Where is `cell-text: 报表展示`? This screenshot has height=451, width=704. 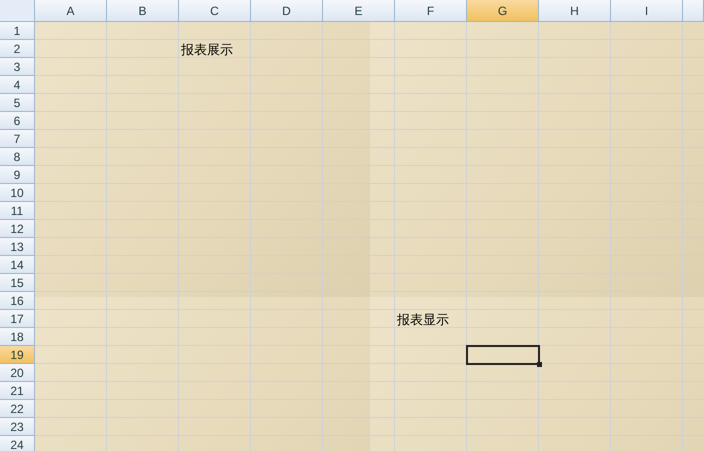
cell-text: 报表展示 is located at coordinates (207, 50).